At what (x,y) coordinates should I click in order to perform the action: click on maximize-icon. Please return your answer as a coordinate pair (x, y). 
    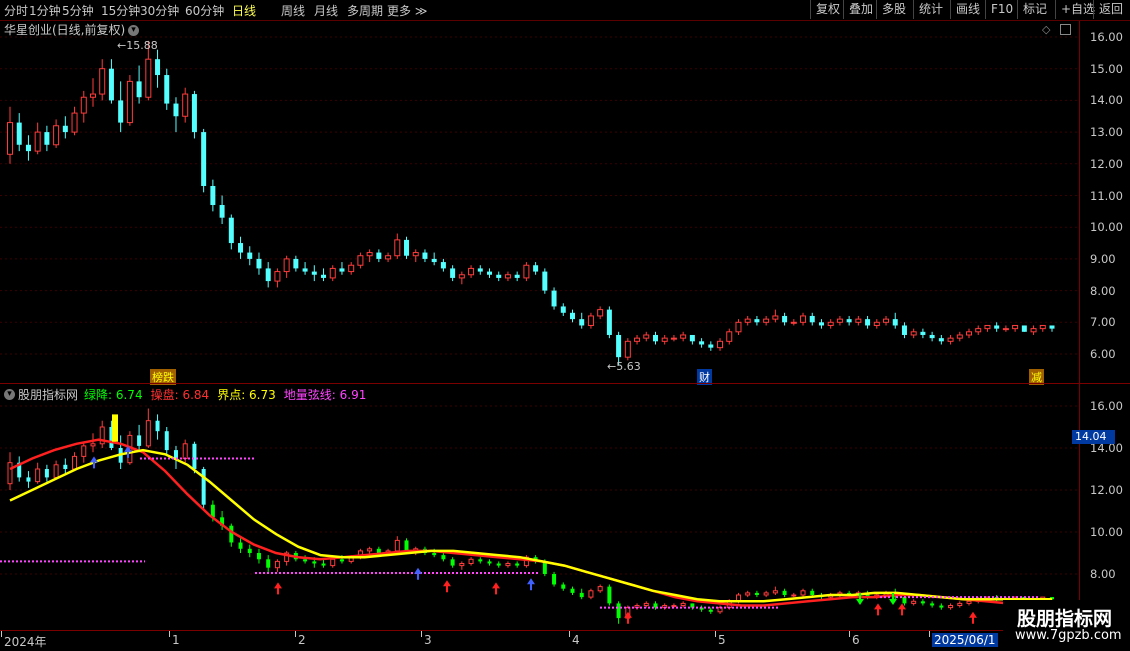
    Looking at the image, I should click on (1065, 29).